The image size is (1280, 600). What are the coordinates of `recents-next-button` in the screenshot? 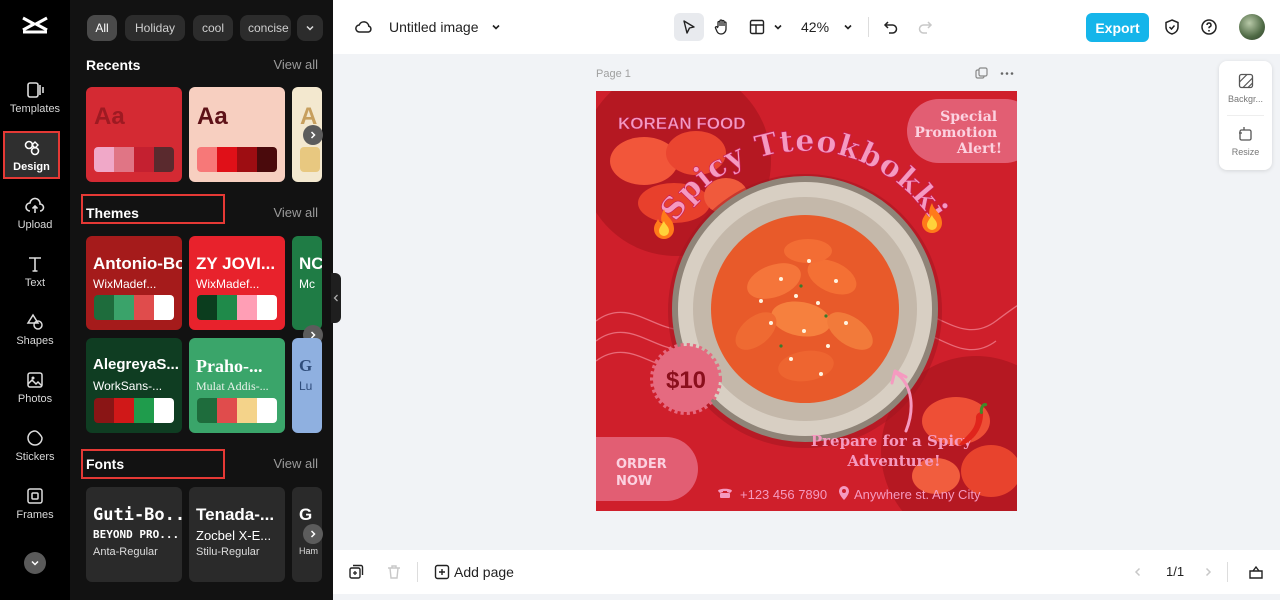 It's located at (313, 135).